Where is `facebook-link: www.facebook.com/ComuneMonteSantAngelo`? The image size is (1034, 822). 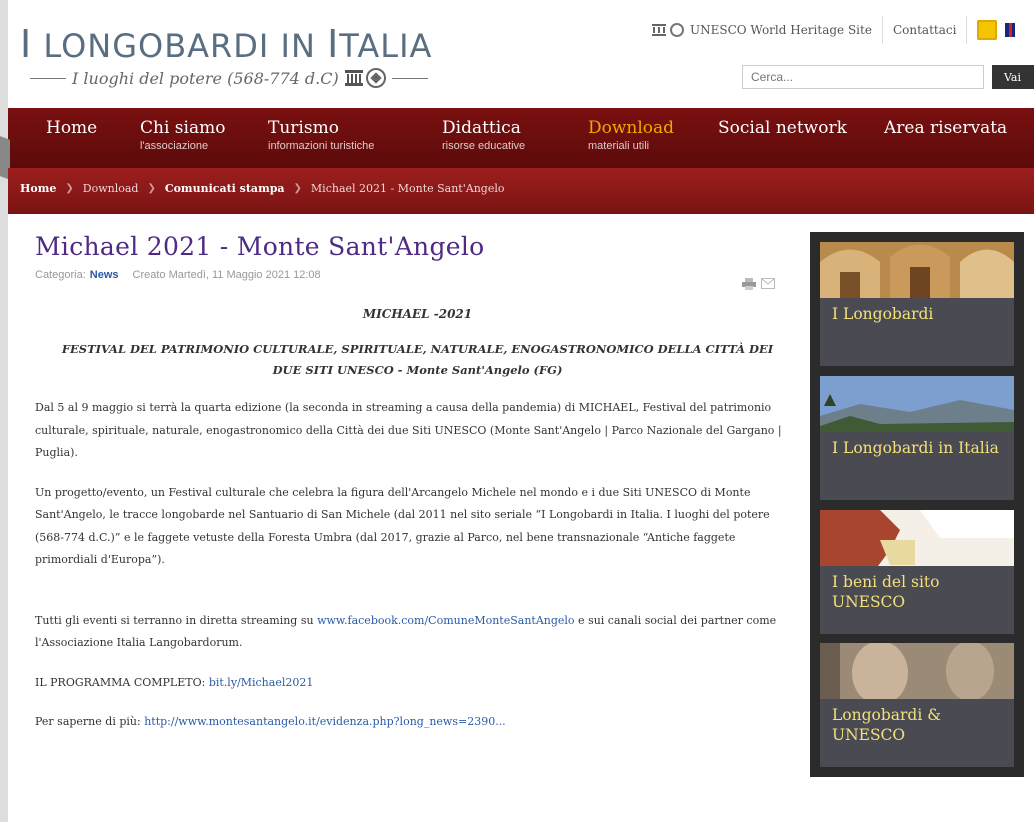
facebook-link: www.facebook.com/ComuneMonteSantAngelo is located at coordinates (445, 620).